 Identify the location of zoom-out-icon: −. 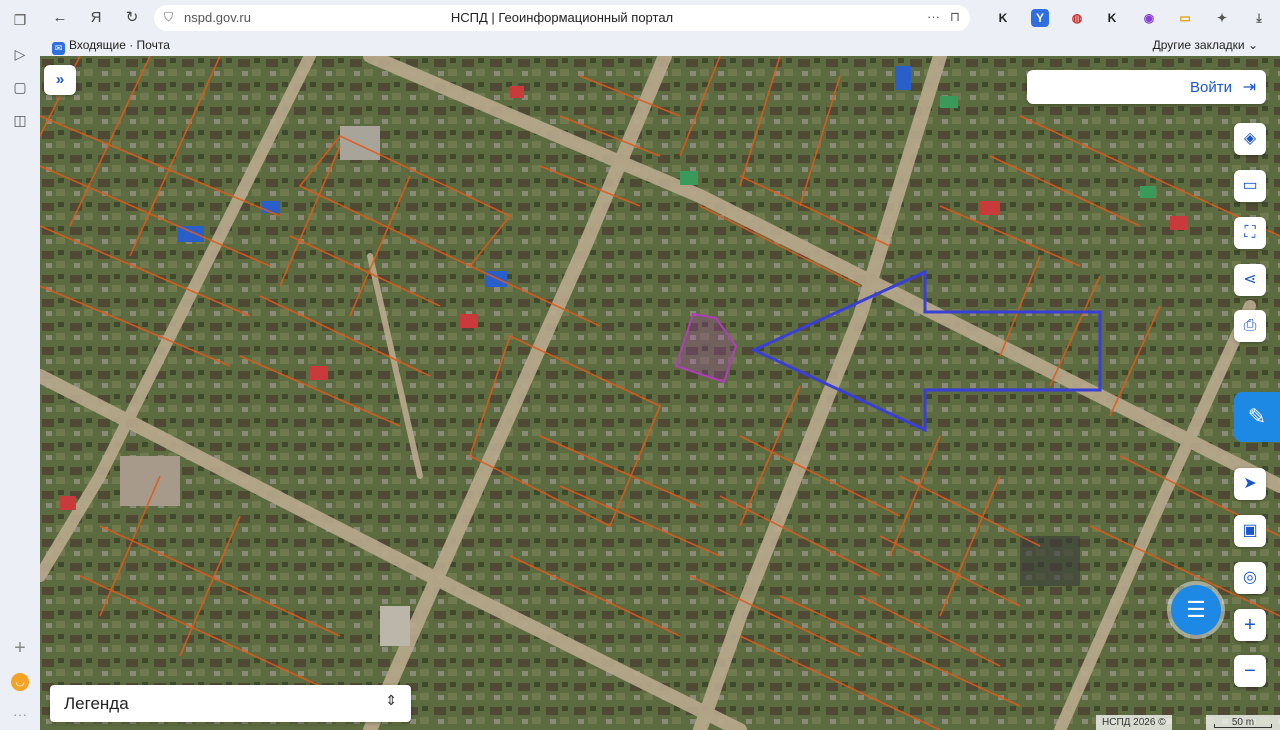
(1250, 671).